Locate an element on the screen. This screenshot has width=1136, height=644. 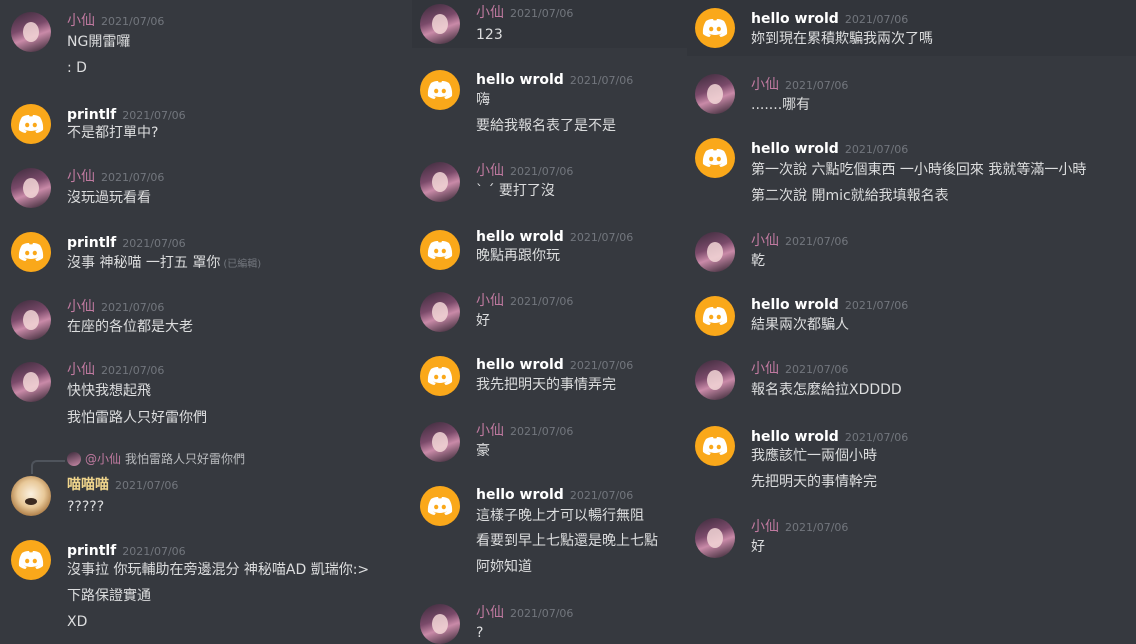
message: 小仙 2021/07/06 豪 is located at coordinates (549, 446).